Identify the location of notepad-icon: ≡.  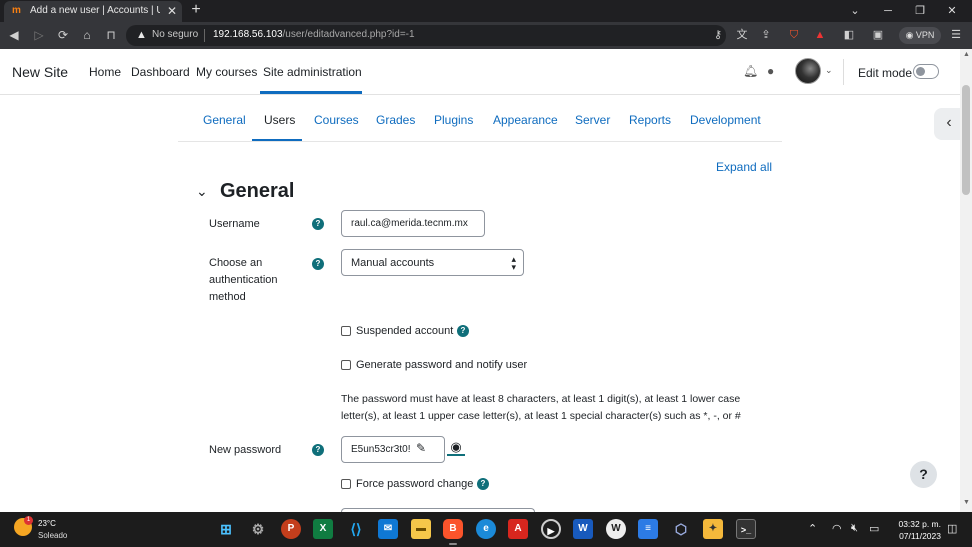
(648, 529).